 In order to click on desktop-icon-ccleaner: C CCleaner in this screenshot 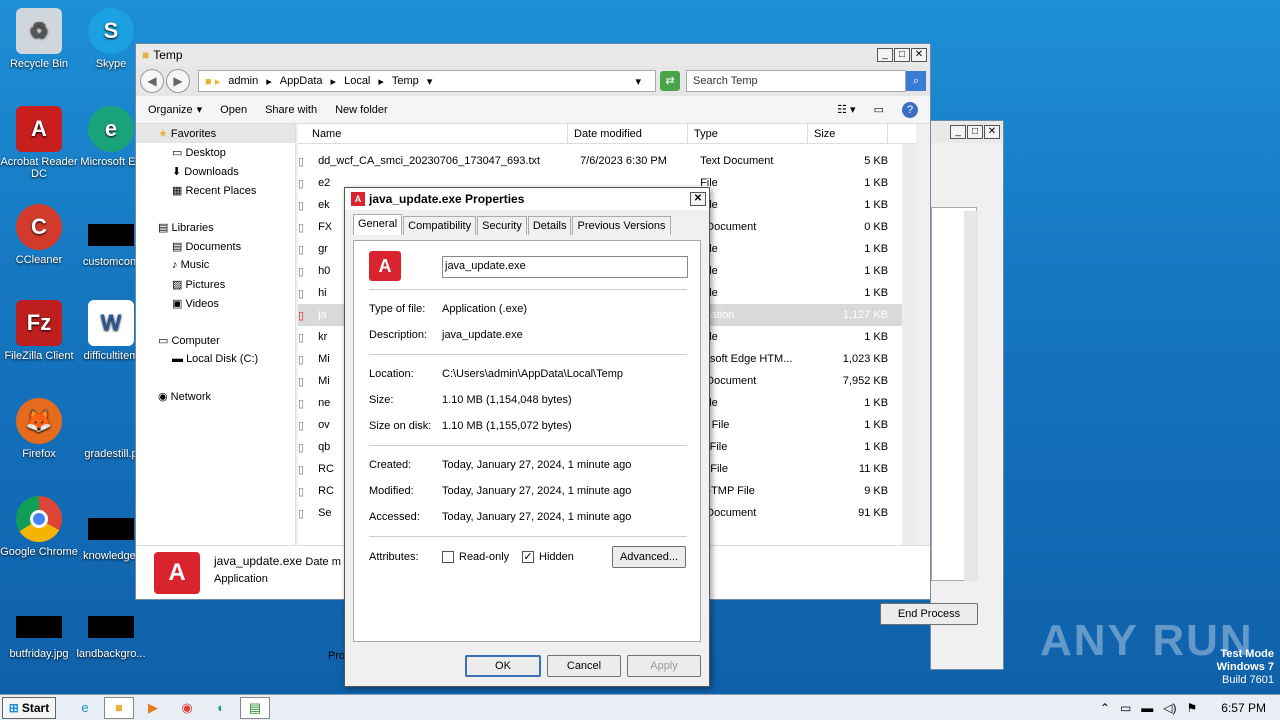, I will do `click(39, 235)`.